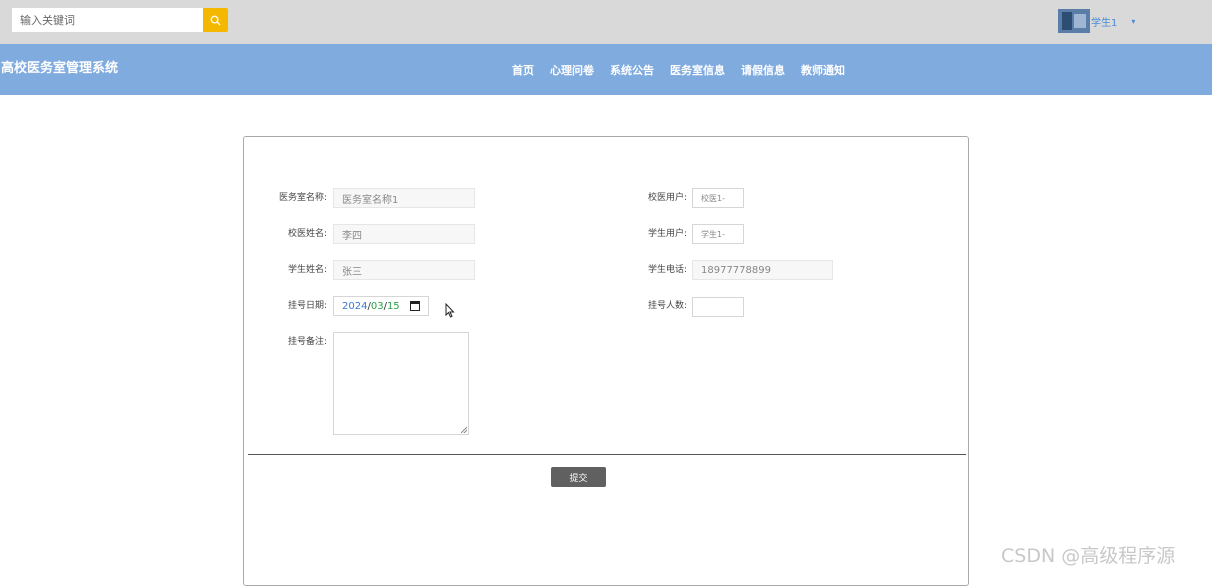 The height and width of the screenshot is (586, 1212). Describe the element at coordinates (464, 430) in the screenshot. I see `resize-grip-icon` at that location.